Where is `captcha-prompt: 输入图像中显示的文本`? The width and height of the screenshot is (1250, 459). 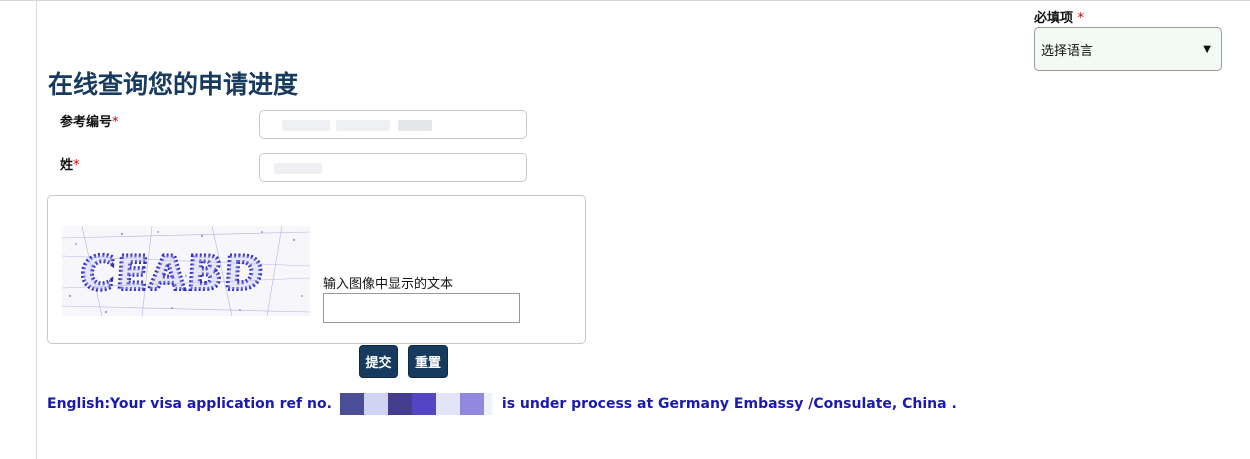
captcha-prompt: 输入图像中显示的文本 is located at coordinates (388, 284).